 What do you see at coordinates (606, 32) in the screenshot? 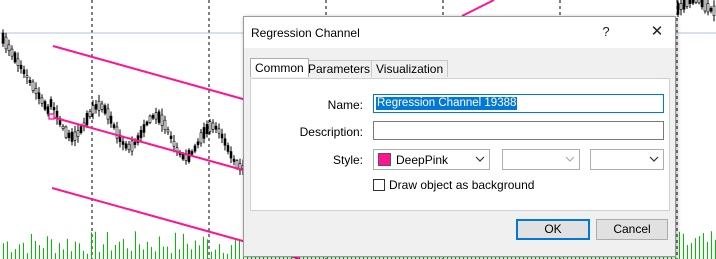
I see `help-button: ?` at bounding box center [606, 32].